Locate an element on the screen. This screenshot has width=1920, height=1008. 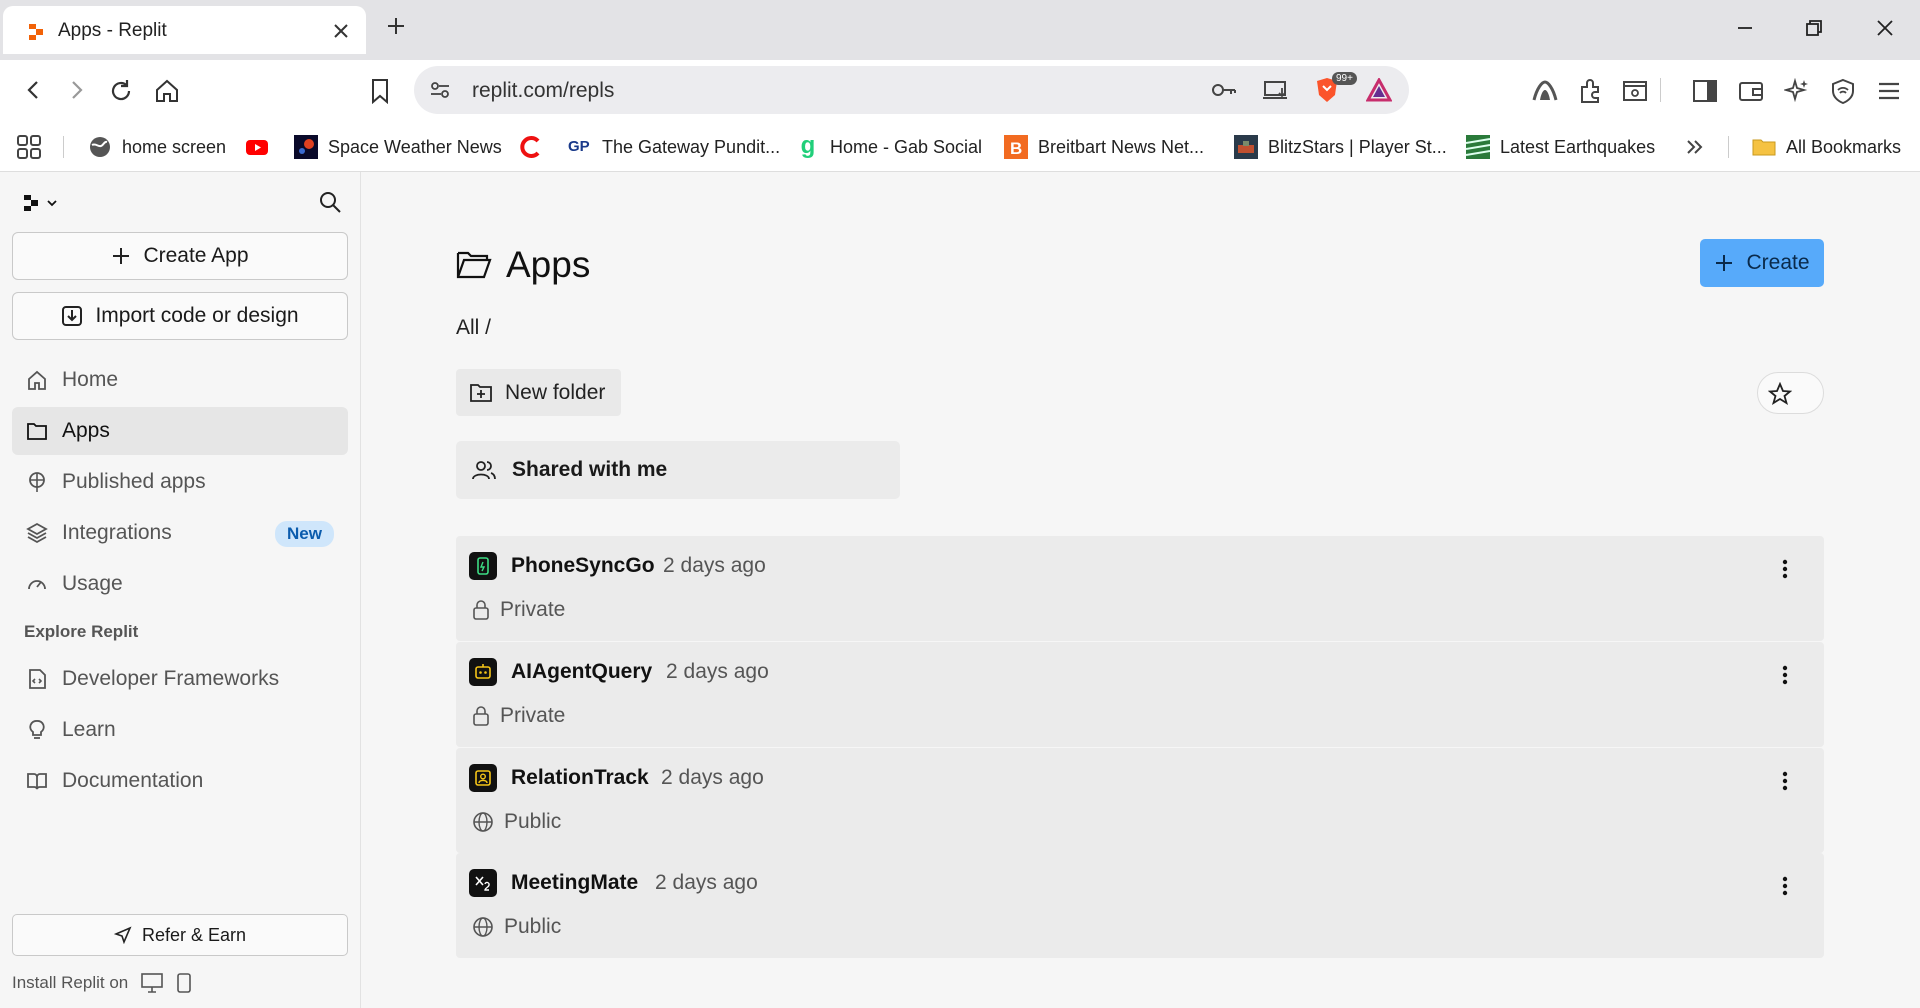
apps-grid-icon is located at coordinates (29, 147).